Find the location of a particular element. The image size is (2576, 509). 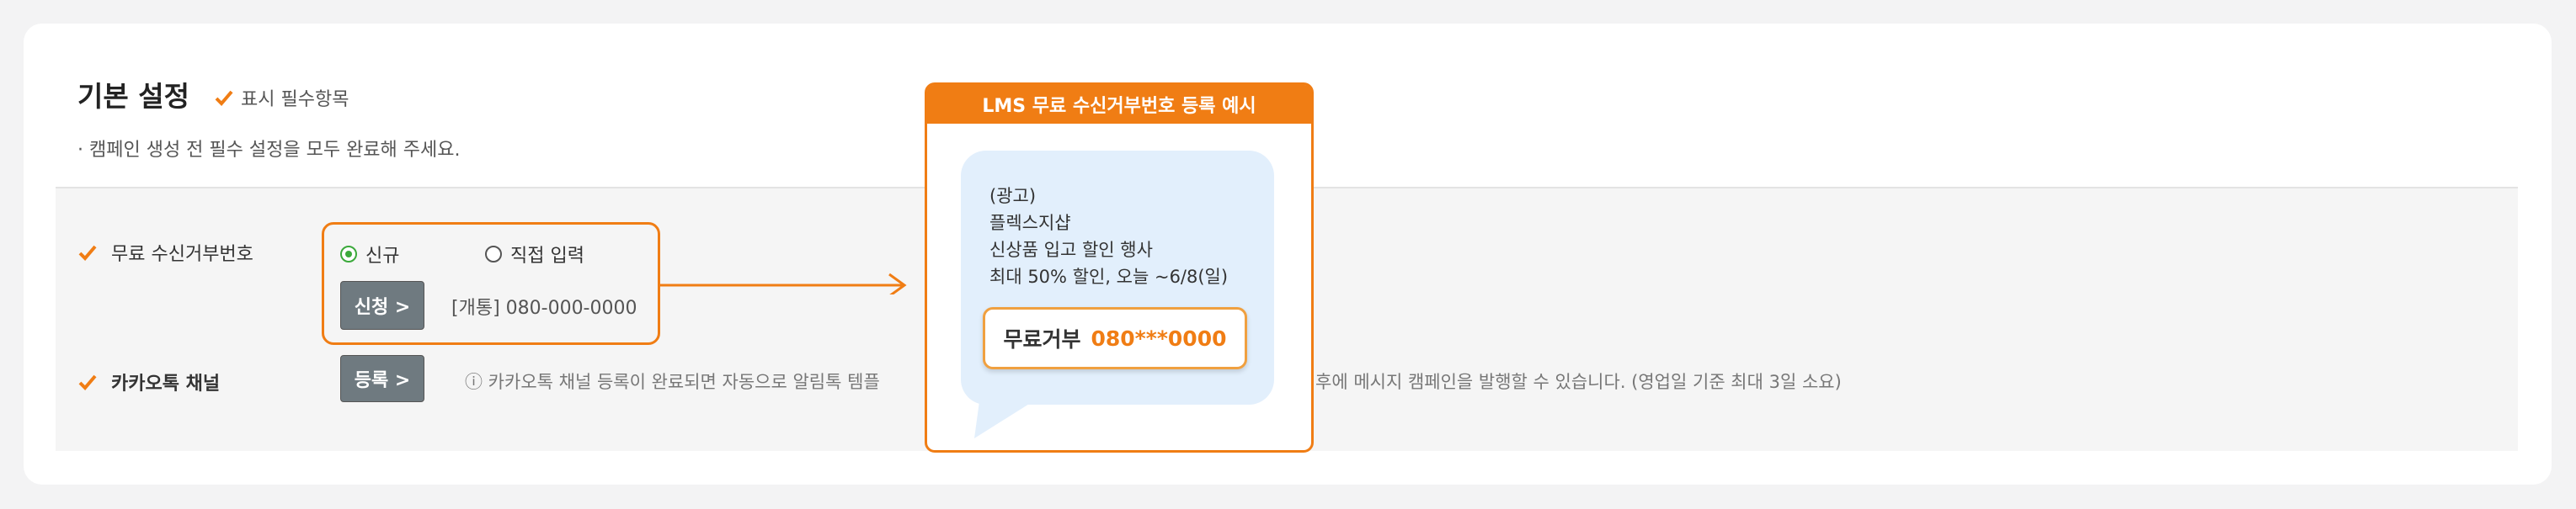

kakao-label: 카카오톡 채널 is located at coordinates (148, 381).